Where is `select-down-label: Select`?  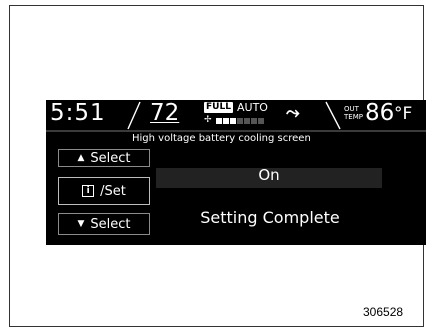
select-down-label: Select is located at coordinates (110, 224).